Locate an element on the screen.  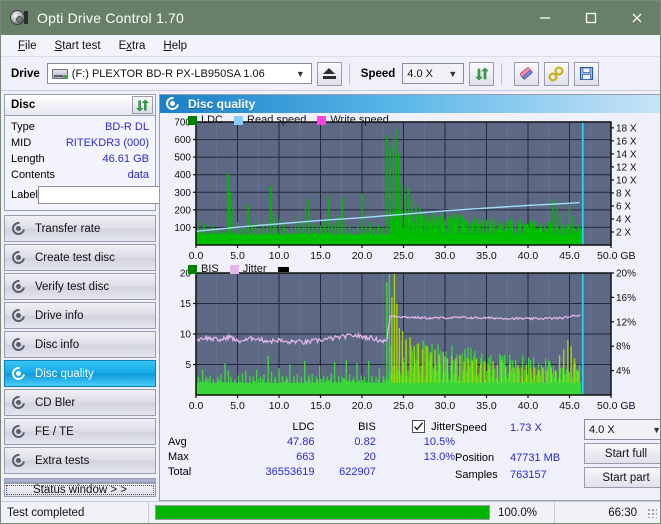
svg-text: 14 X is located at coordinates (626, 154).